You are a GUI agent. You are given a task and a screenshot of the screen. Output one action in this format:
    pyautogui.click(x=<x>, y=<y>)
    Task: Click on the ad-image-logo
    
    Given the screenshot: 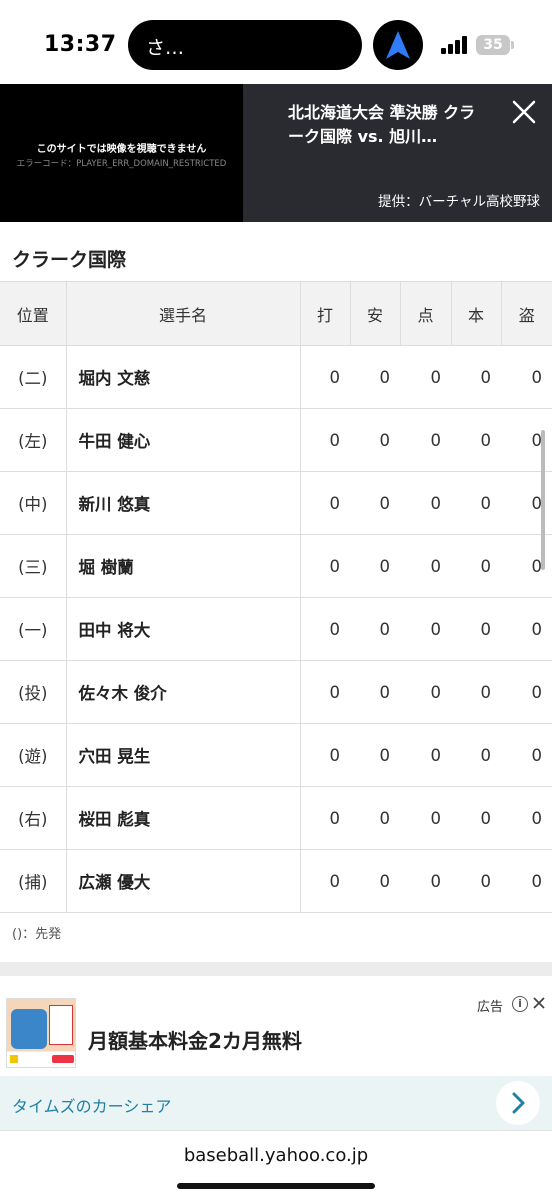 What is the action you would take?
    pyautogui.click(x=14, y=1059)
    